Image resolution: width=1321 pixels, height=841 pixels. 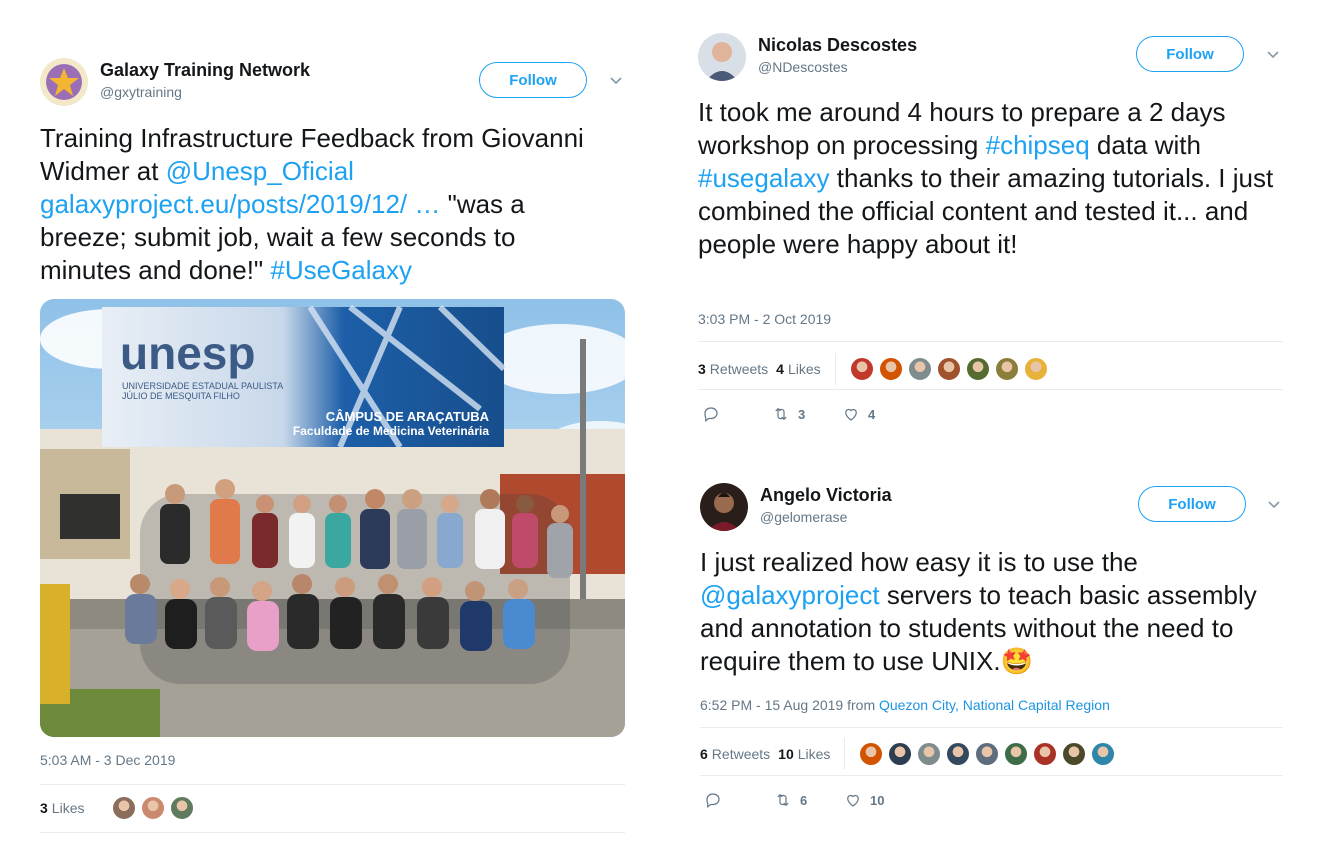 What do you see at coordinates (260, 171) in the screenshot?
I see `mention-link: @Unesp_Oficial` at bounding box center [260, 171].